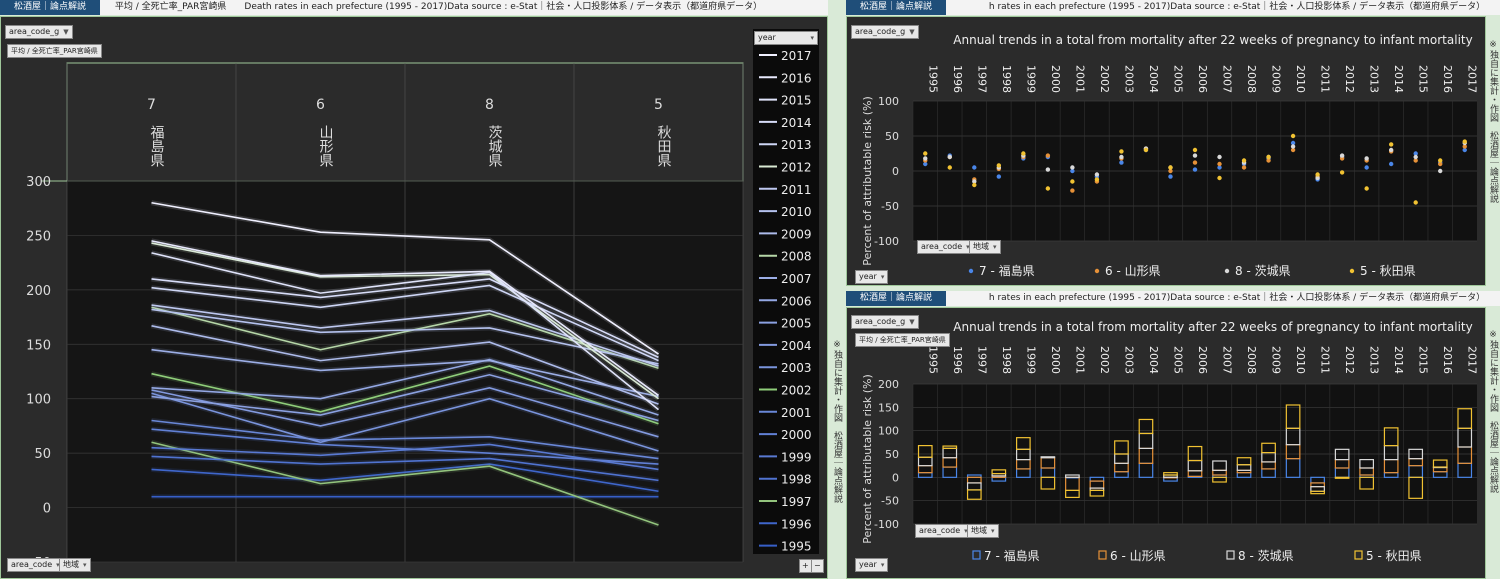 Image resolution: width=1500 pixels, height=579 pixels. I want to click on left-side-note: ※独自に集計・作図 松酒屋｜論点解説, so click(837, 421).